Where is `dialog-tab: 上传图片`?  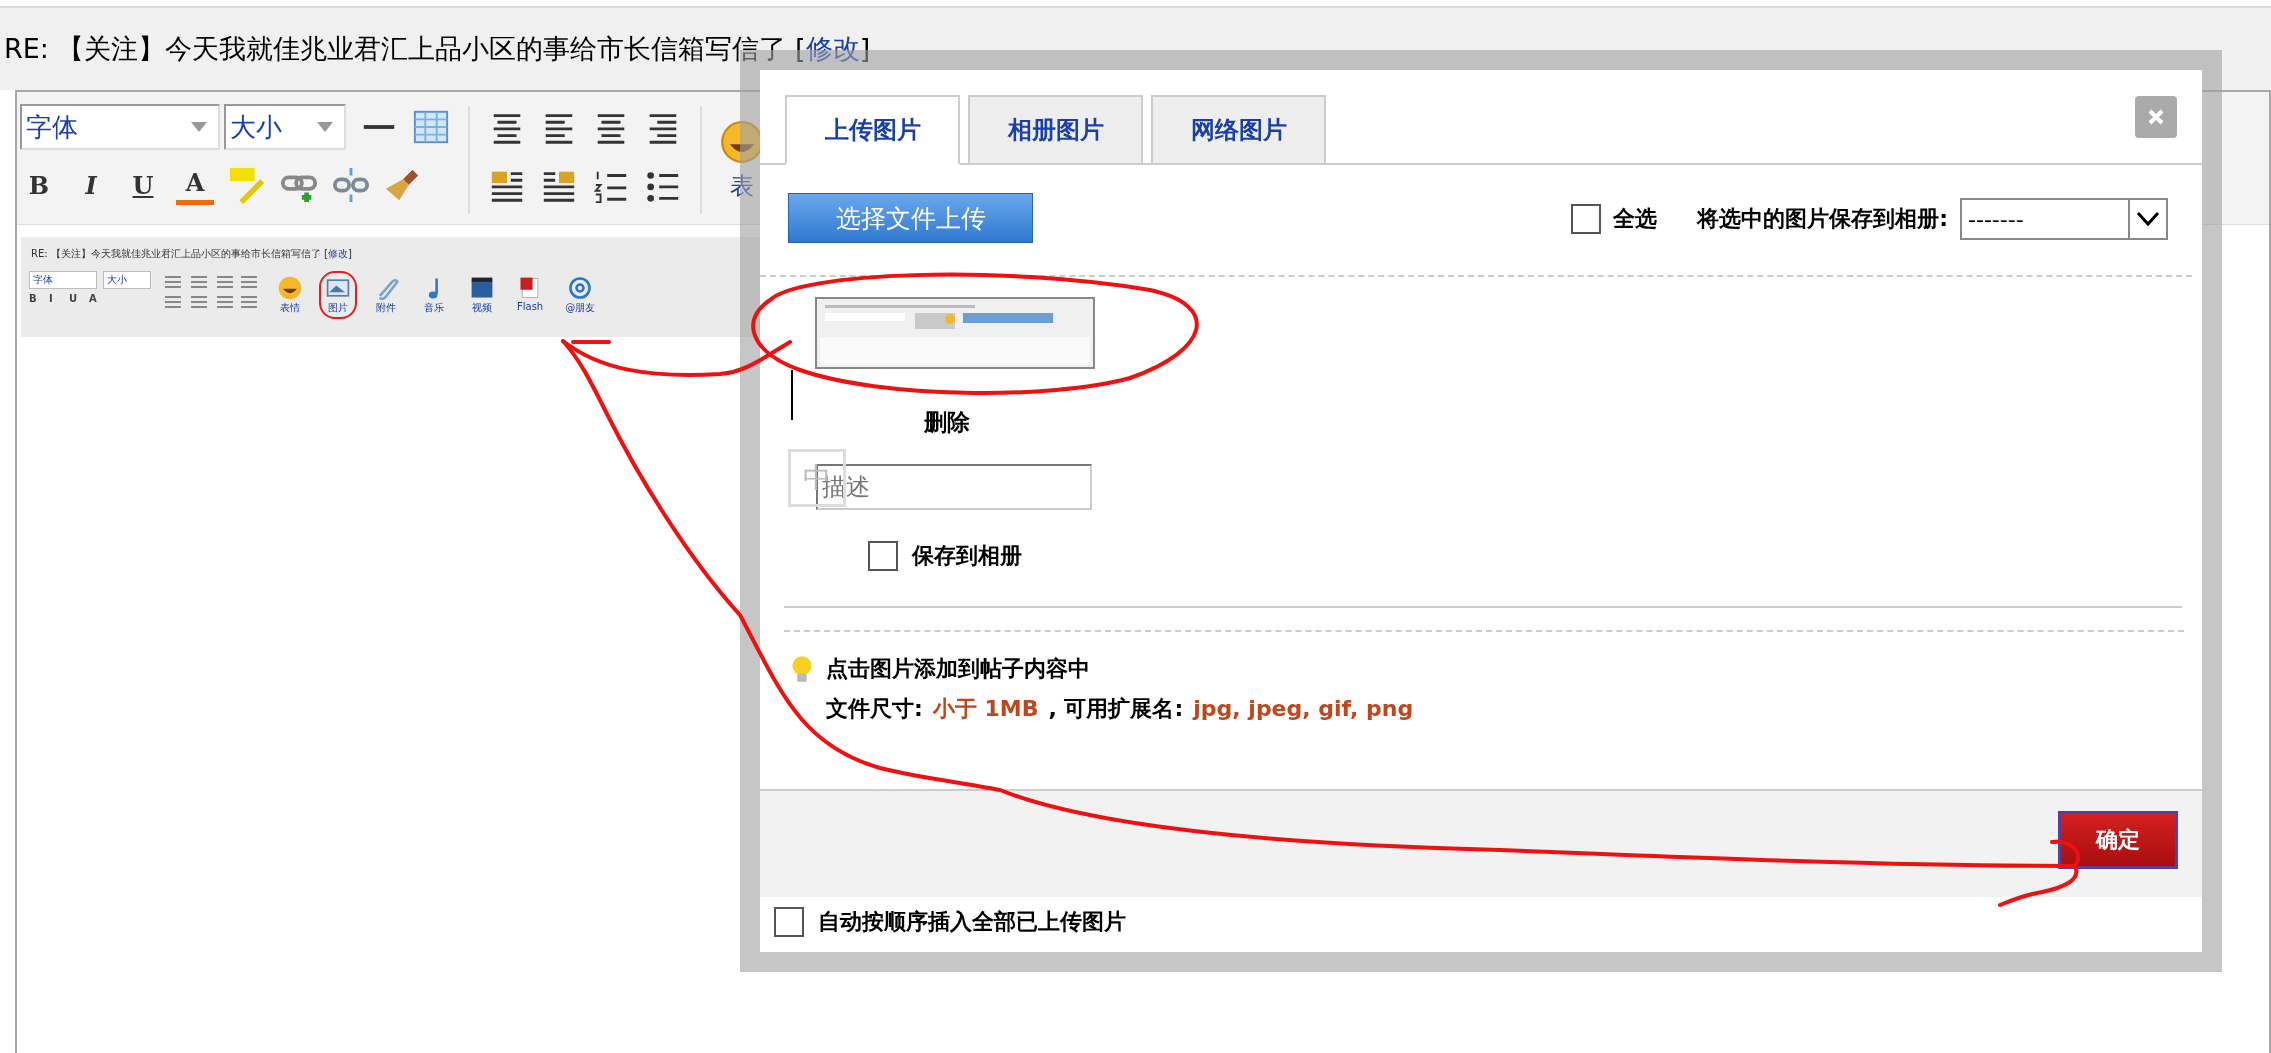 dialog-tab: 上传图片 is located at coordinates (872, 130).